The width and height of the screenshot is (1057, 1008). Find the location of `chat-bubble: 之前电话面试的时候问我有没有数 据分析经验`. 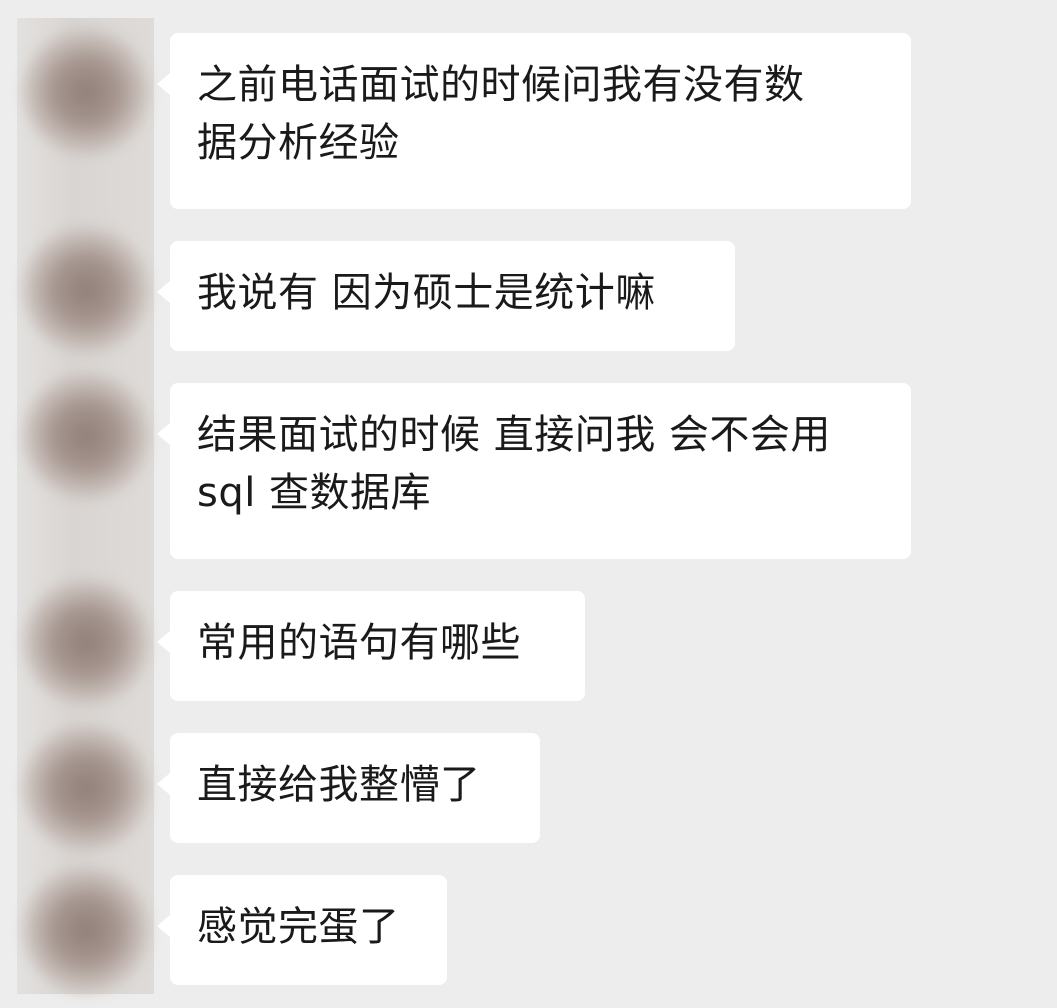

chat-bubble: 之前电话面试的时候问我有没有数 据分析经验 is located at coordinates (534, 121).